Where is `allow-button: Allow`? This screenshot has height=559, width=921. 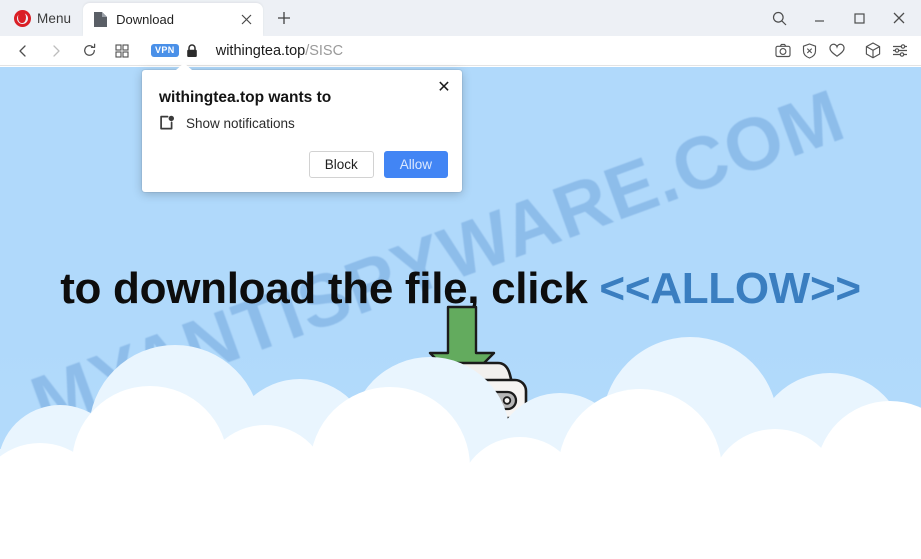
allow-button: Allow is located at coordinates (415, 164).